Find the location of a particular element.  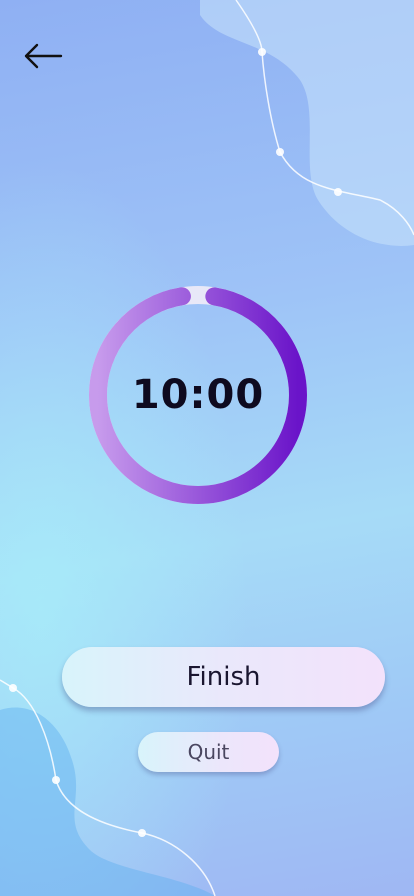

arrow-left-icon is located at coordinates (43, 56).